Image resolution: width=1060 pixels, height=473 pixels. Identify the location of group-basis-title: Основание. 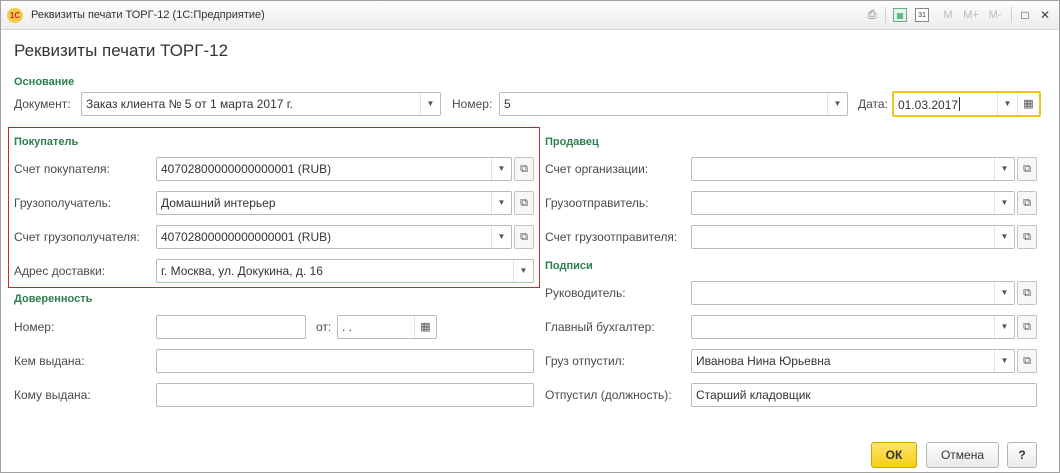
(44, 82).